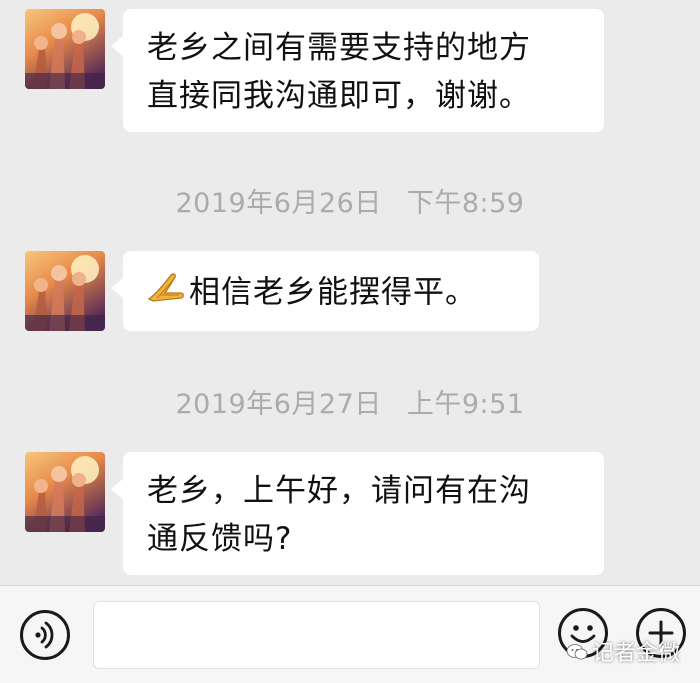 This screenshot has width=700, height=683. Describe the element at coordinates (635, 653) in the screenshot. I see `watermark-text: 记者金微` at that location.